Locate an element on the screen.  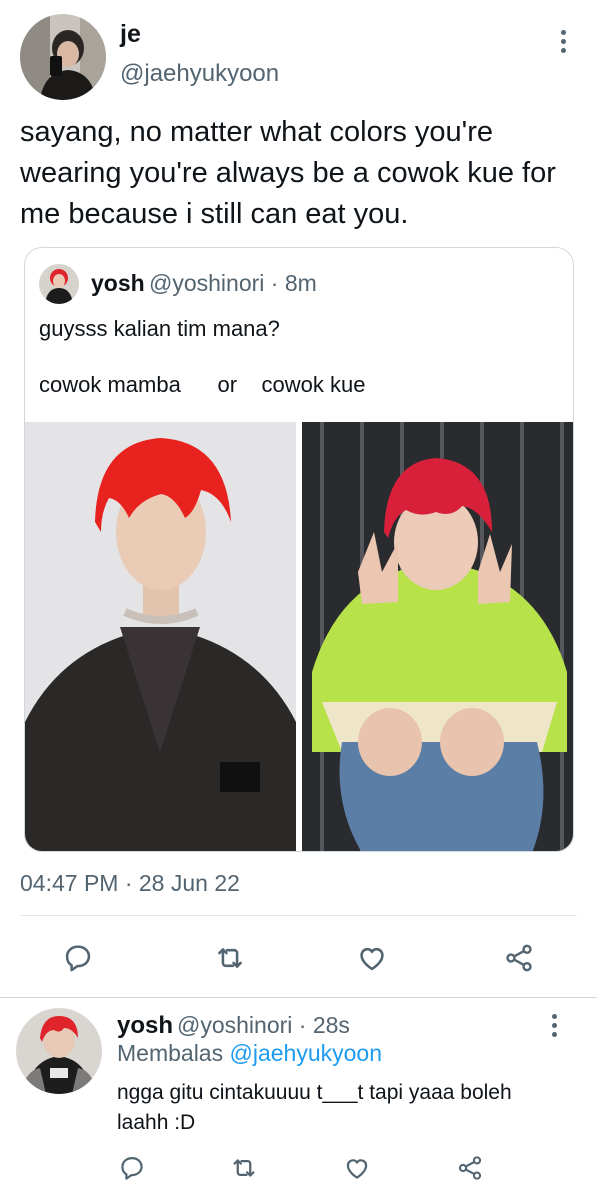
quoted-author-handle: @yoshinori · 8m is located at coordinates (233, 283).